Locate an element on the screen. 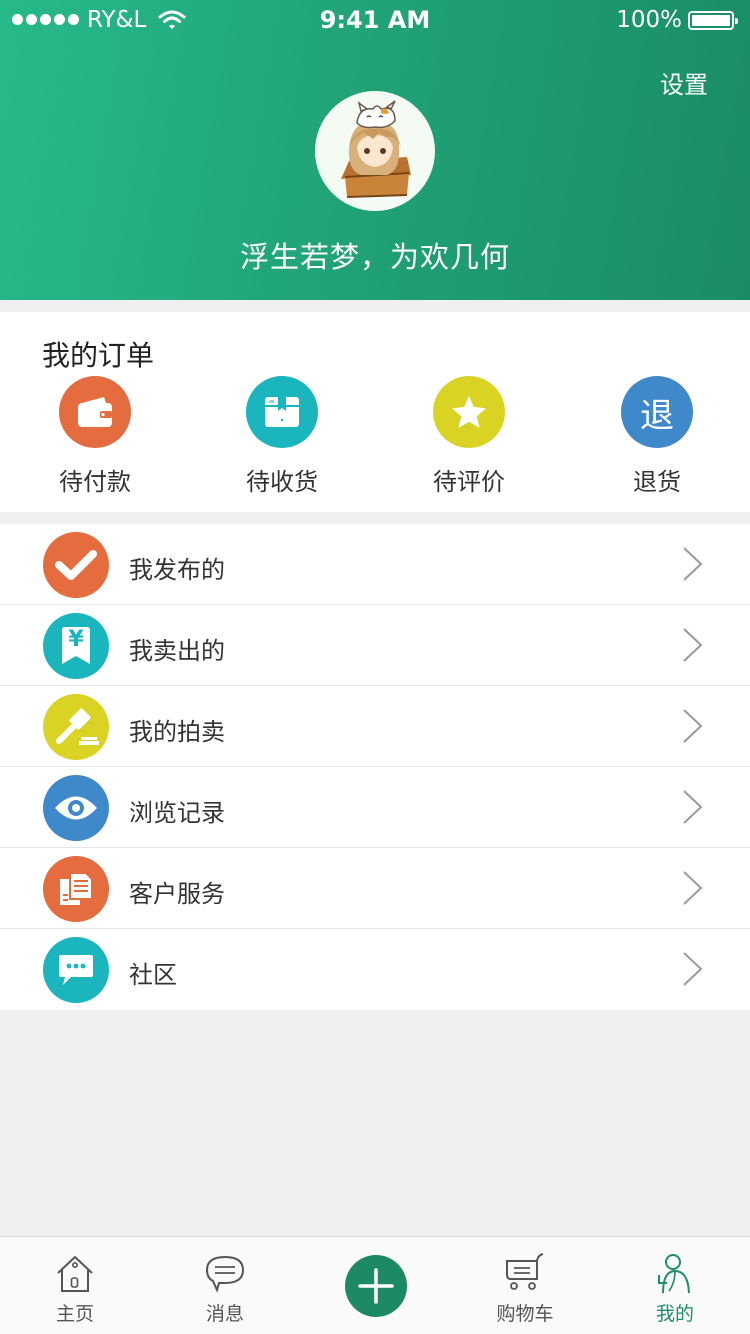  cart-icon is located at coordinates (525, 1271).